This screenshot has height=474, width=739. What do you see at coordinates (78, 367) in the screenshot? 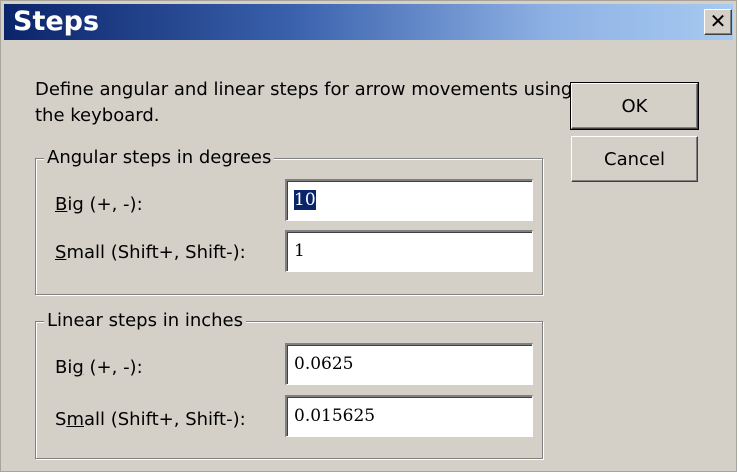
I see `linear-big-accelerator: g` at bounding box center [78, 367].